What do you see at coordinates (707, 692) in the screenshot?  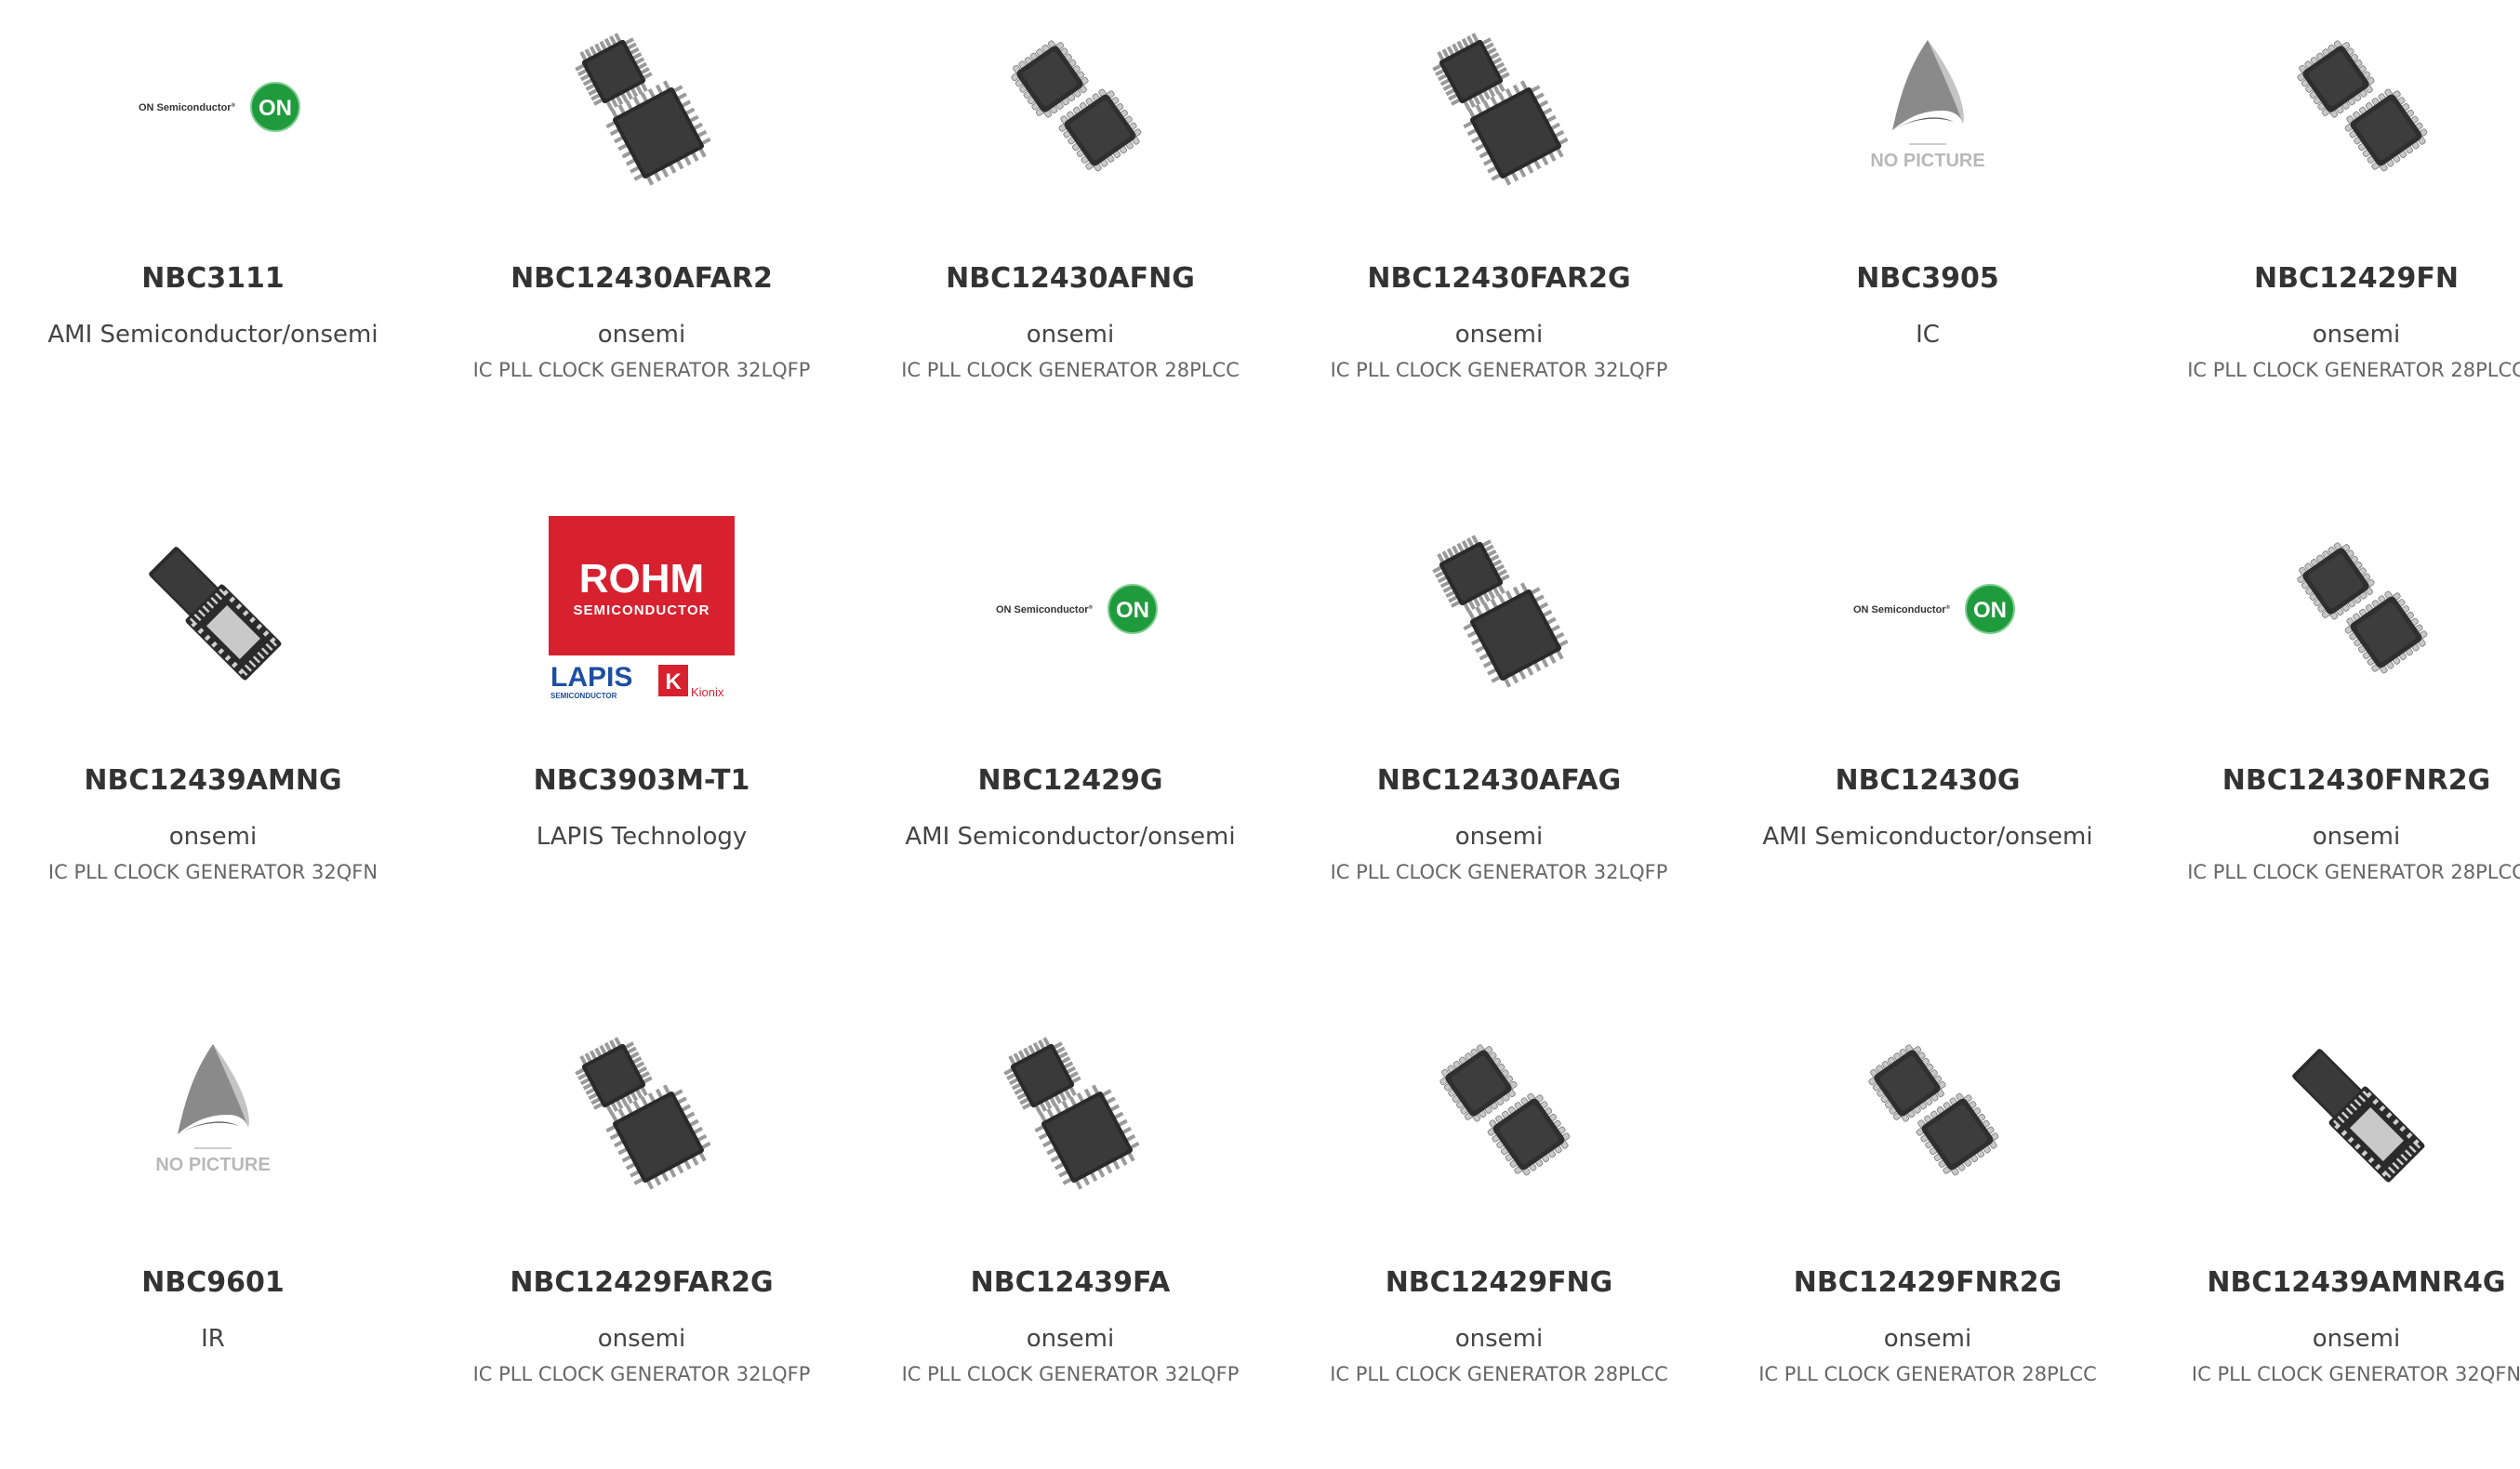 I see `svg-text: Kionix` at bounding box center [707, 692].